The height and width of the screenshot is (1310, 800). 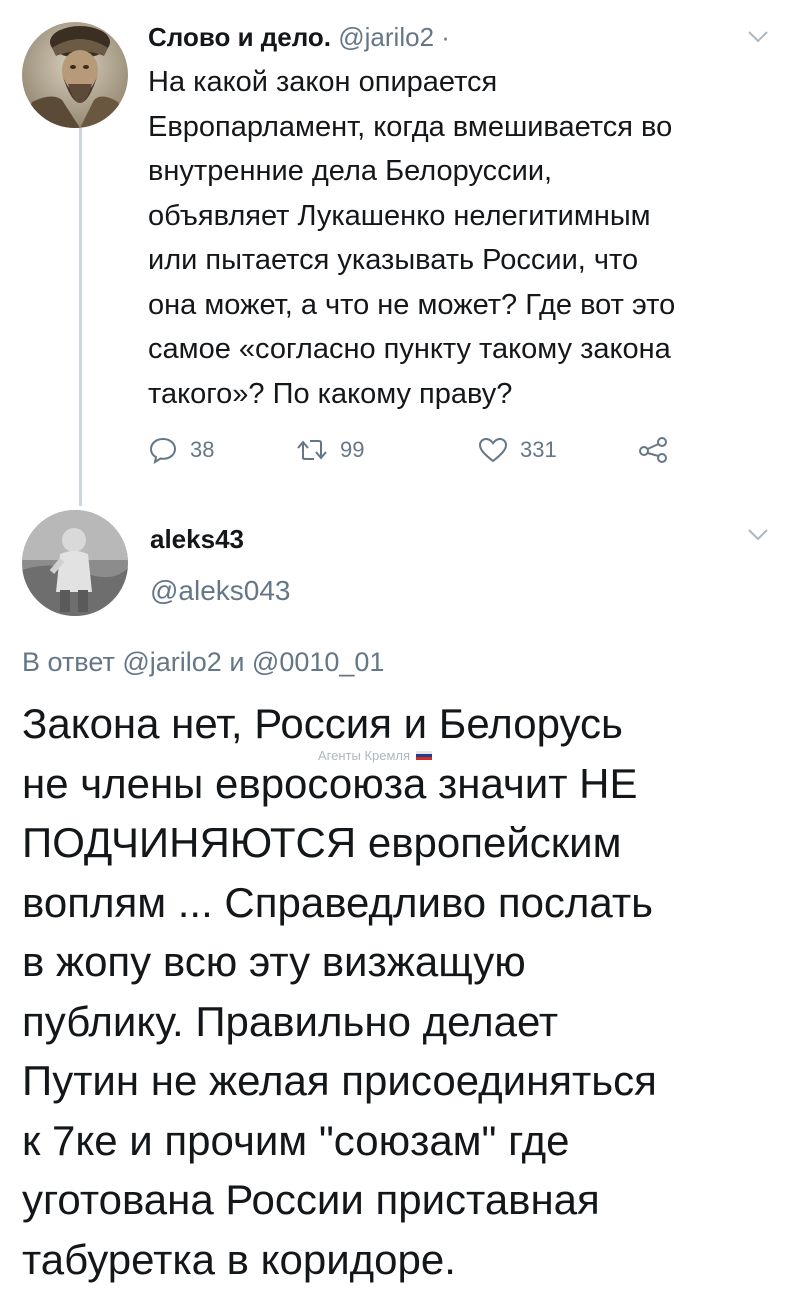 I want to click on reply-context: В ответ @jarilo2 и @0010_01, so click(x=203, y=662).